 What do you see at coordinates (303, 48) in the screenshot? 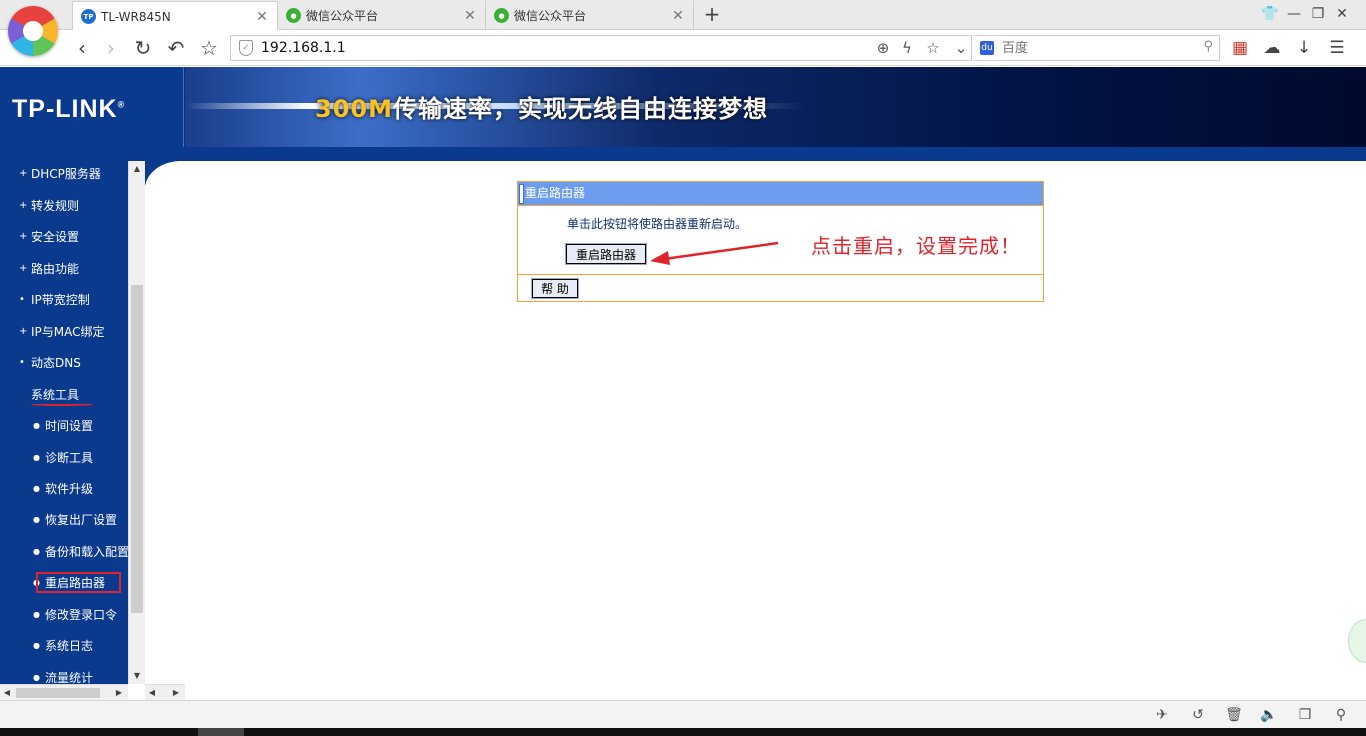
I see `address-text: 192.168.1.1` at bounding box center [303, 48].